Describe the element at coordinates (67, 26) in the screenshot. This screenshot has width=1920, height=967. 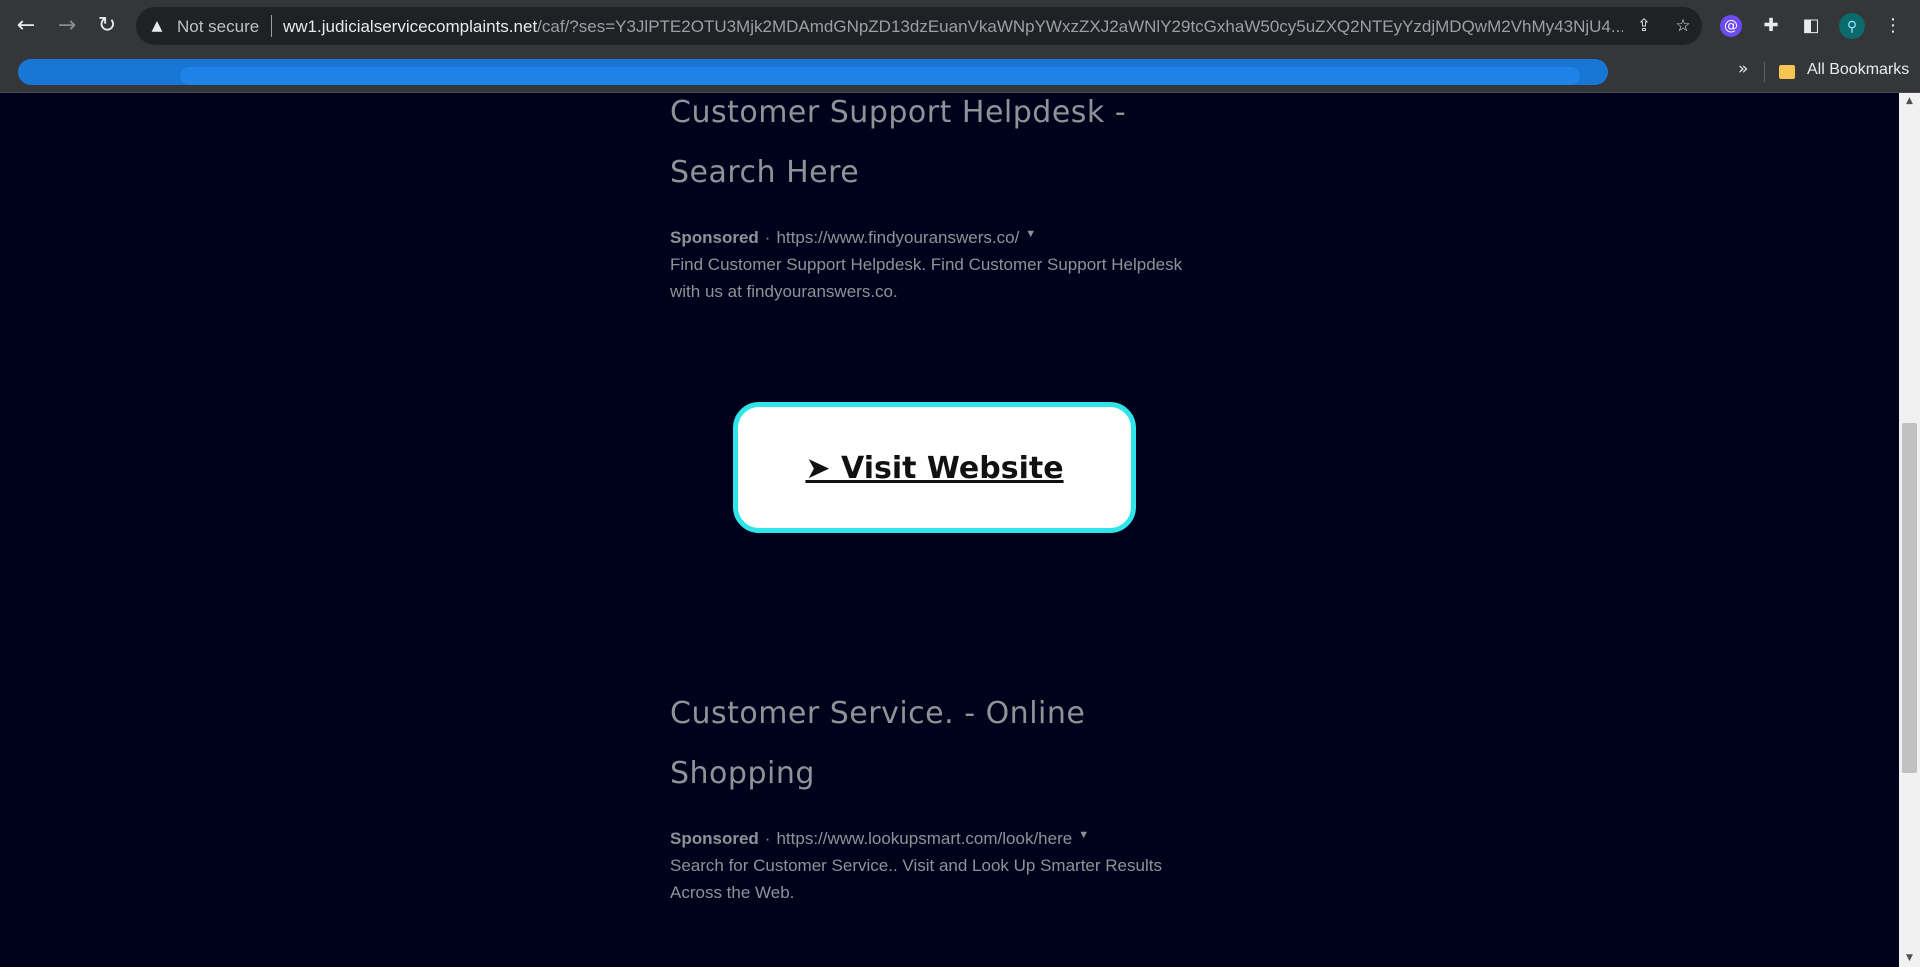
I see `forward-button: →` at that location.